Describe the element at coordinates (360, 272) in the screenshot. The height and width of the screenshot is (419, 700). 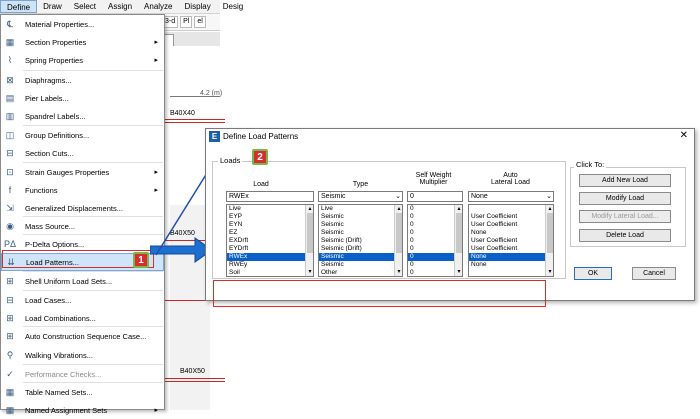
I see `list-item: Other` at that location.